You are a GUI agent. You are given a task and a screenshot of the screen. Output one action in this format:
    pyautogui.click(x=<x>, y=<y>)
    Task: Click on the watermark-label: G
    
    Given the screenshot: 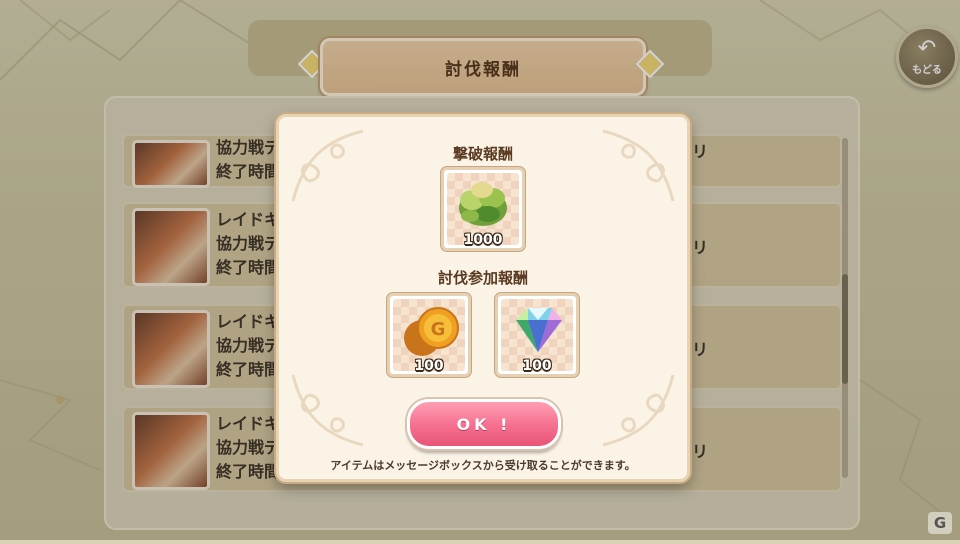 What is the action you would take?
    pyautogui.click(x=940, y=523)
    